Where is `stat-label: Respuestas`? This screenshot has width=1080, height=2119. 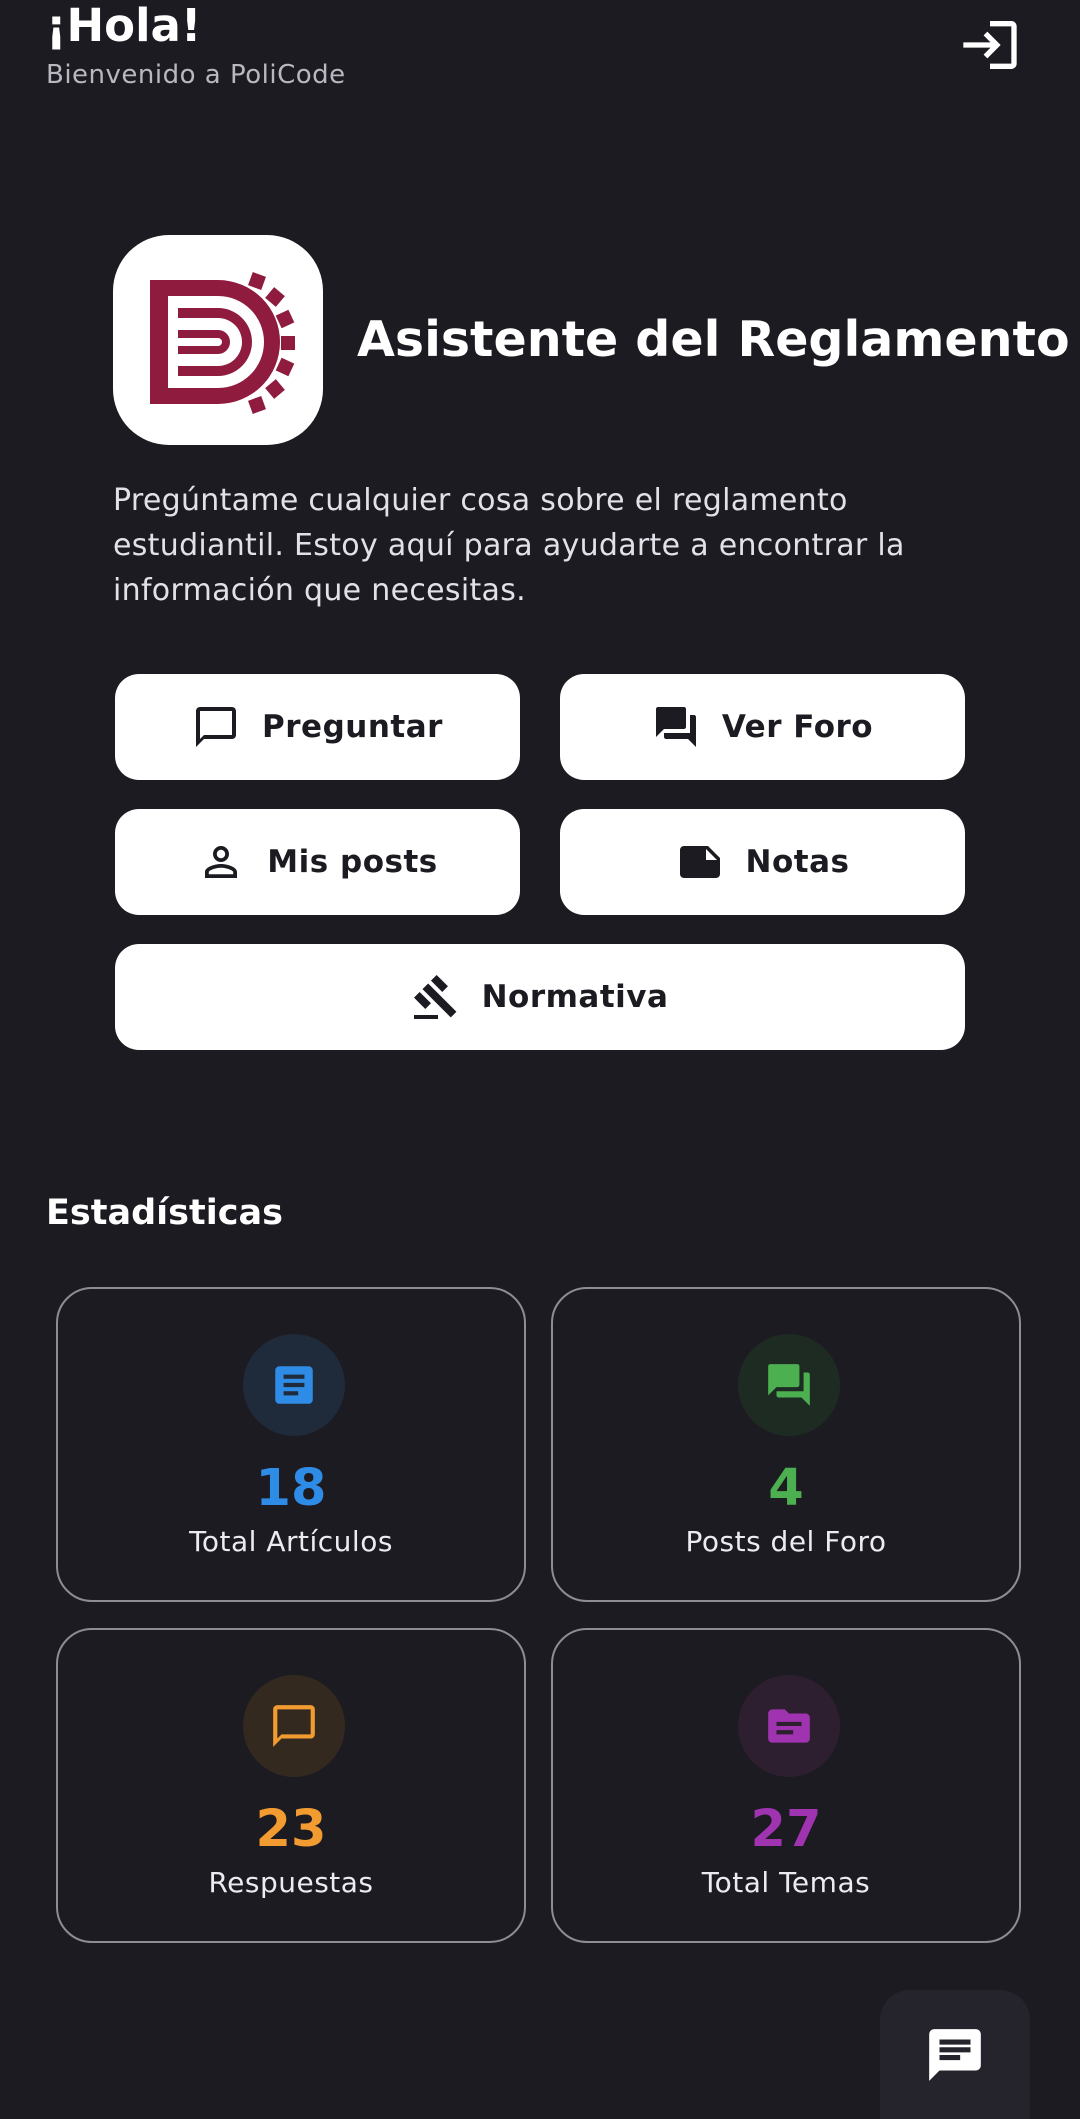
stat-label: Respuestas is located at coordinates (291, 1882).